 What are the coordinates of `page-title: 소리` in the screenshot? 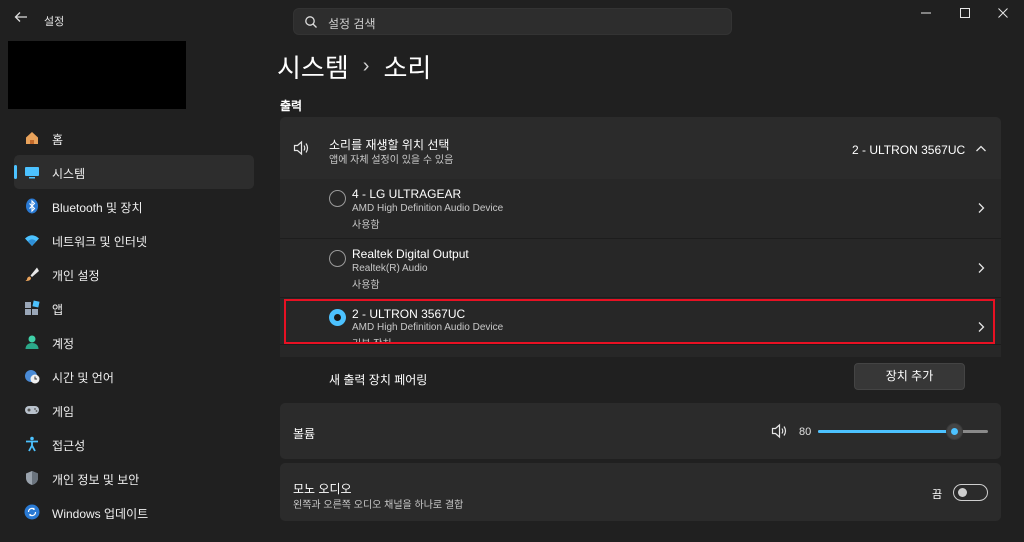 It's located at (407, 68).